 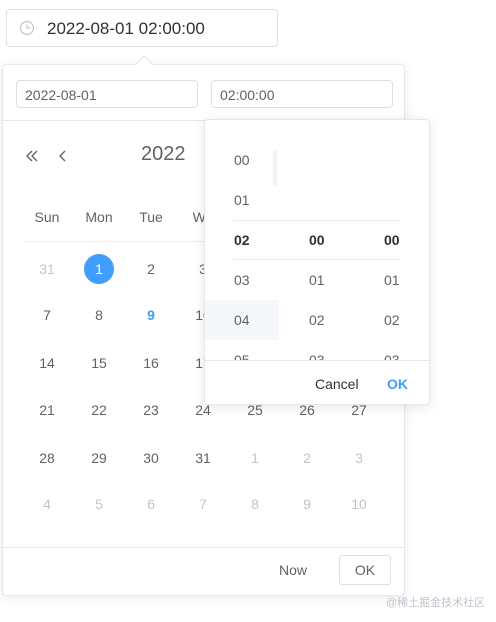 I want to click on calendar-day: 23, so click(x=151, y=410).